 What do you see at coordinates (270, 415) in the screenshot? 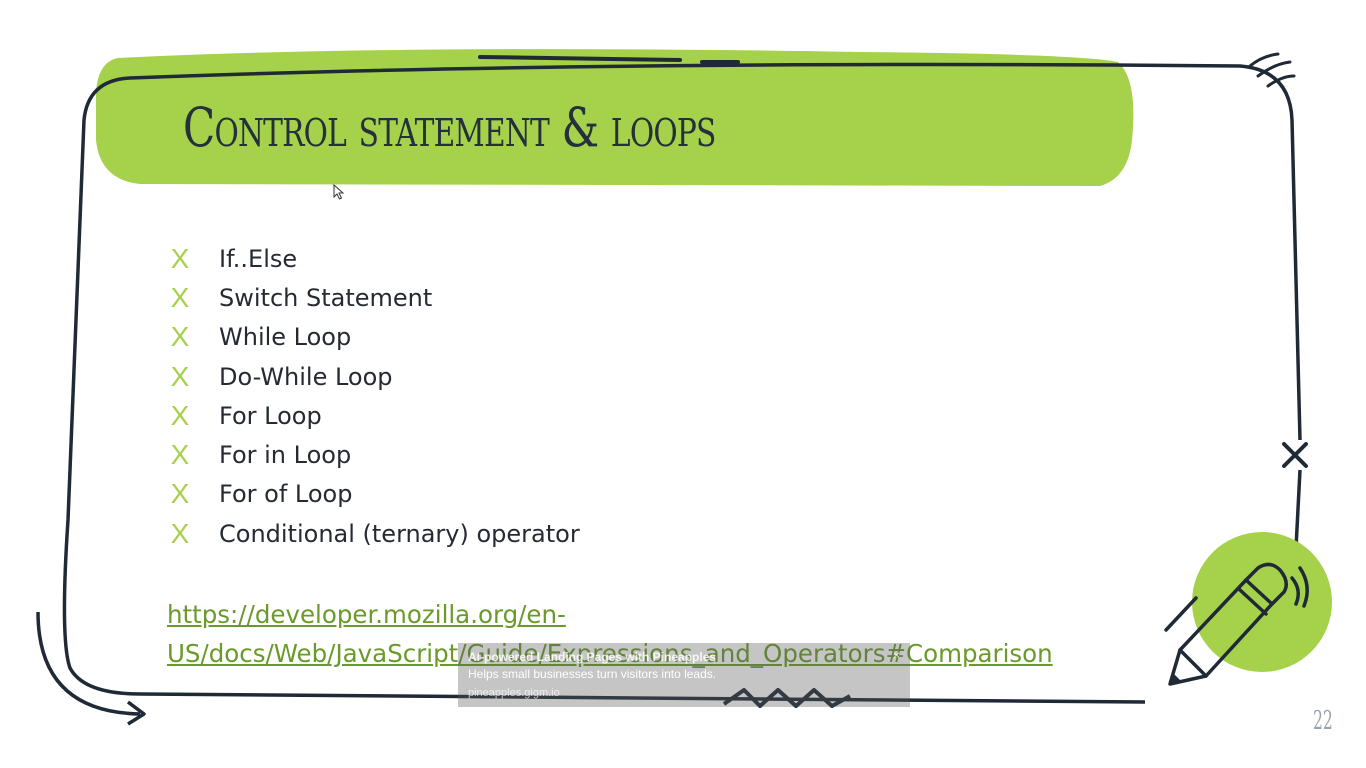
I see `list-item-label: For Loop` at bounding box center [270, 415].